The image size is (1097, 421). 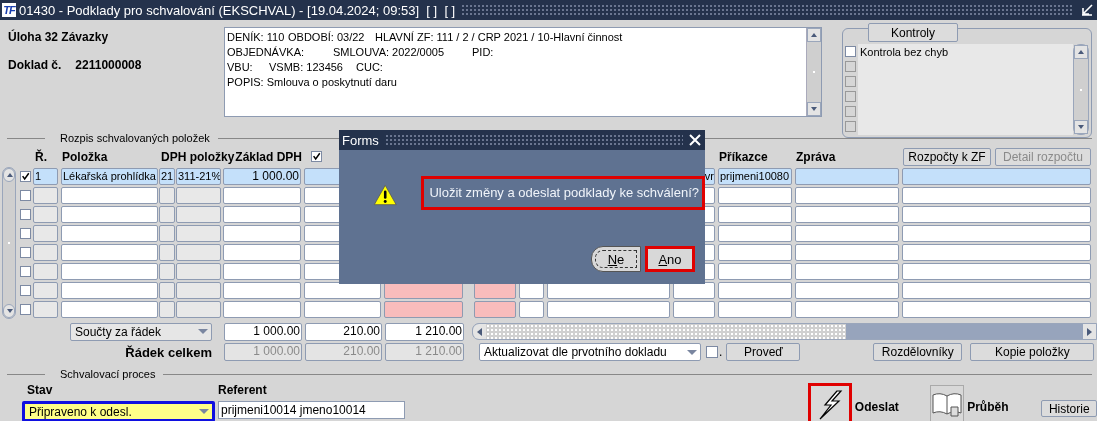 What do you see at coordinates (918, 352) in the screenshot?
I see `toolbar-button: Rozdělovníky` at bounding box center [918, 352].